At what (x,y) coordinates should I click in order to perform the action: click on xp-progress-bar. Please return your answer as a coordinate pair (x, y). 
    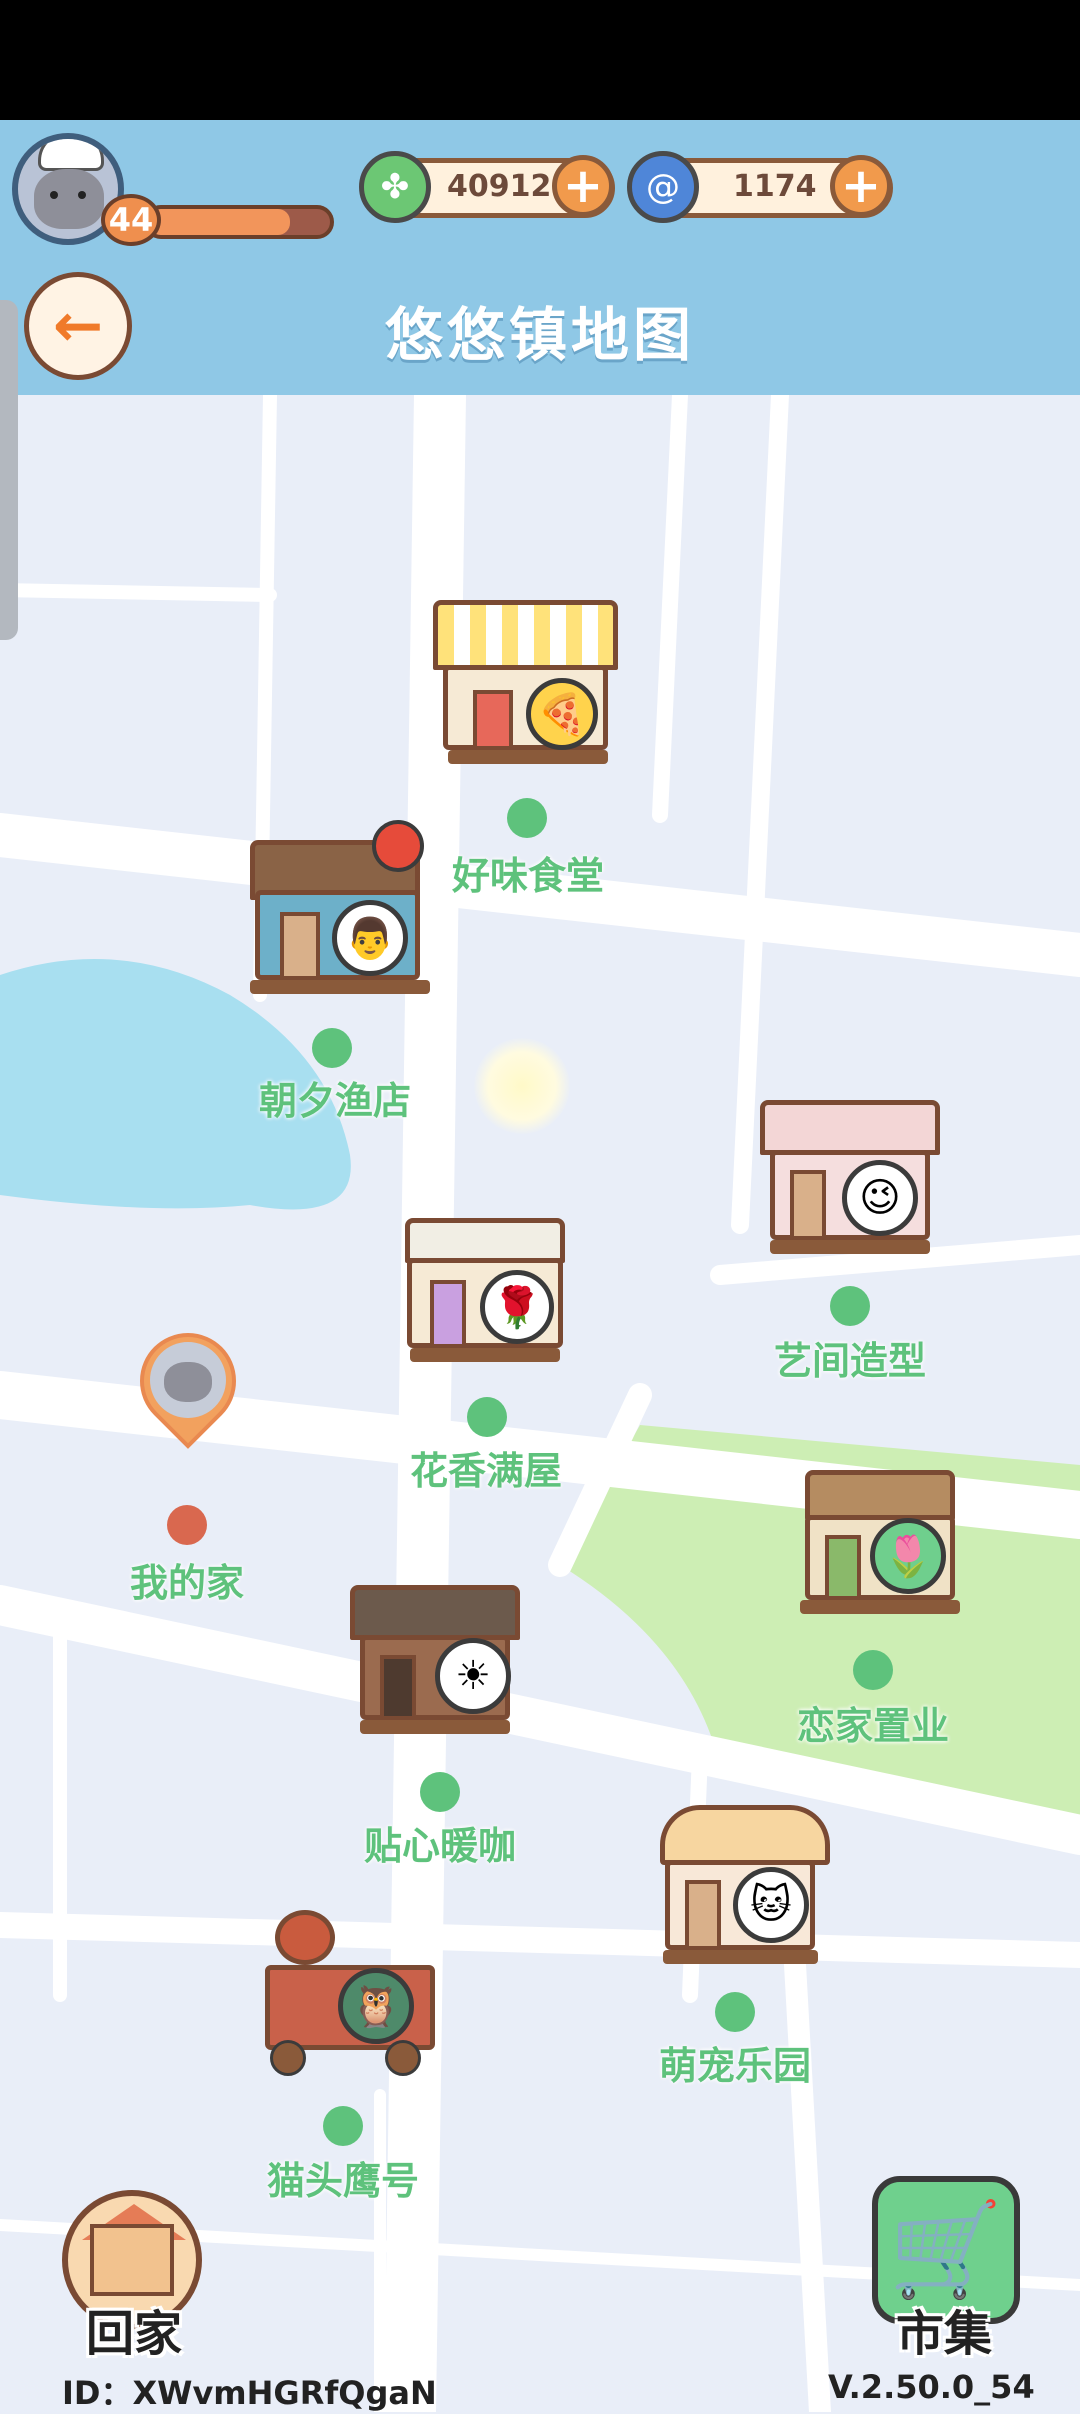
    Looking at the image, I should click on (239, 222).